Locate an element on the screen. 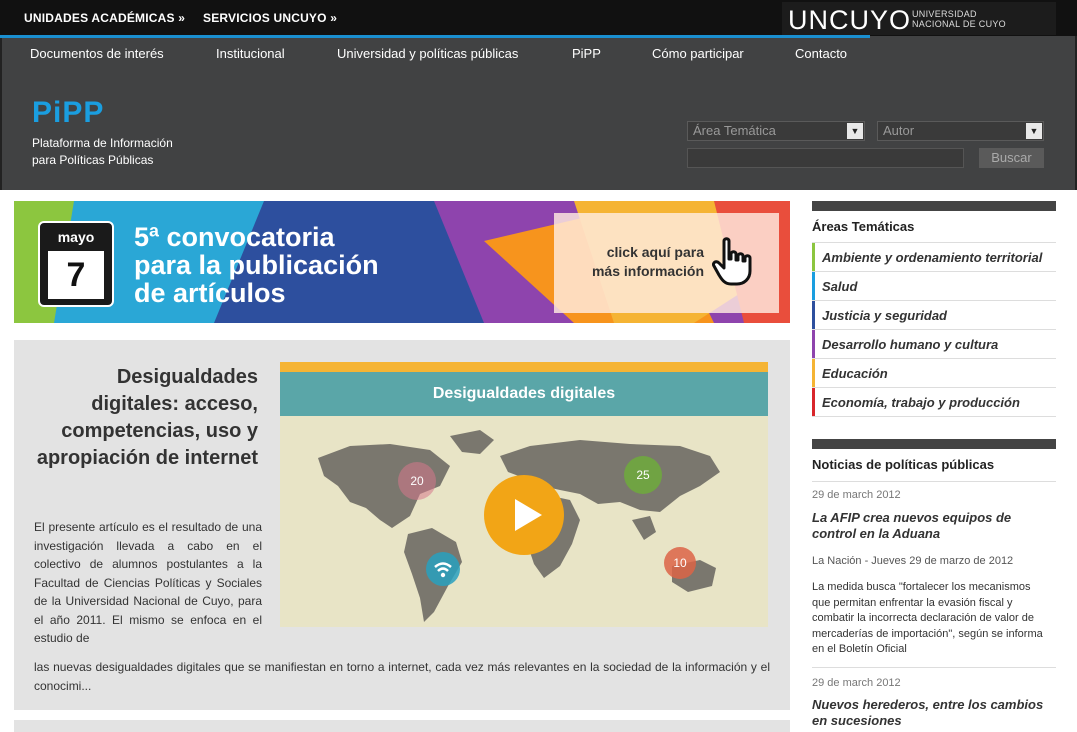 The width and height of the screenshot is (1077, 732). uncuyo-logo: UNCUYO UNIVERSIDAD NACIONAL DE CUYO is located at coordinates (919, 18).